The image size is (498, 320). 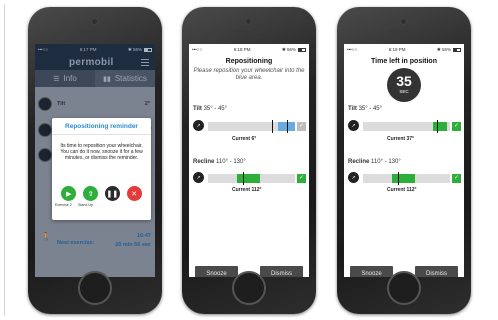 What do you see at coordinates (242, 49) in the screenshot?
I see `status-time: 6:18 PM` at bounding box center [242, 49].